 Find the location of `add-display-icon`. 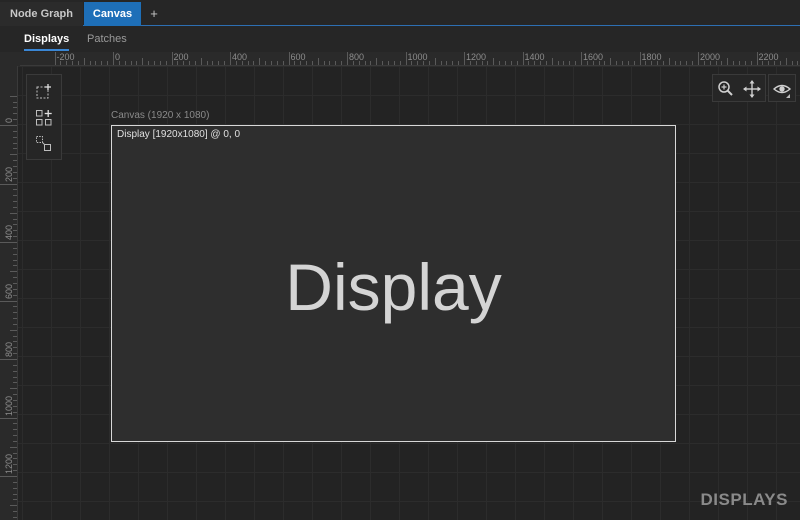

add-display-icon is located at coordinates (44, 92).